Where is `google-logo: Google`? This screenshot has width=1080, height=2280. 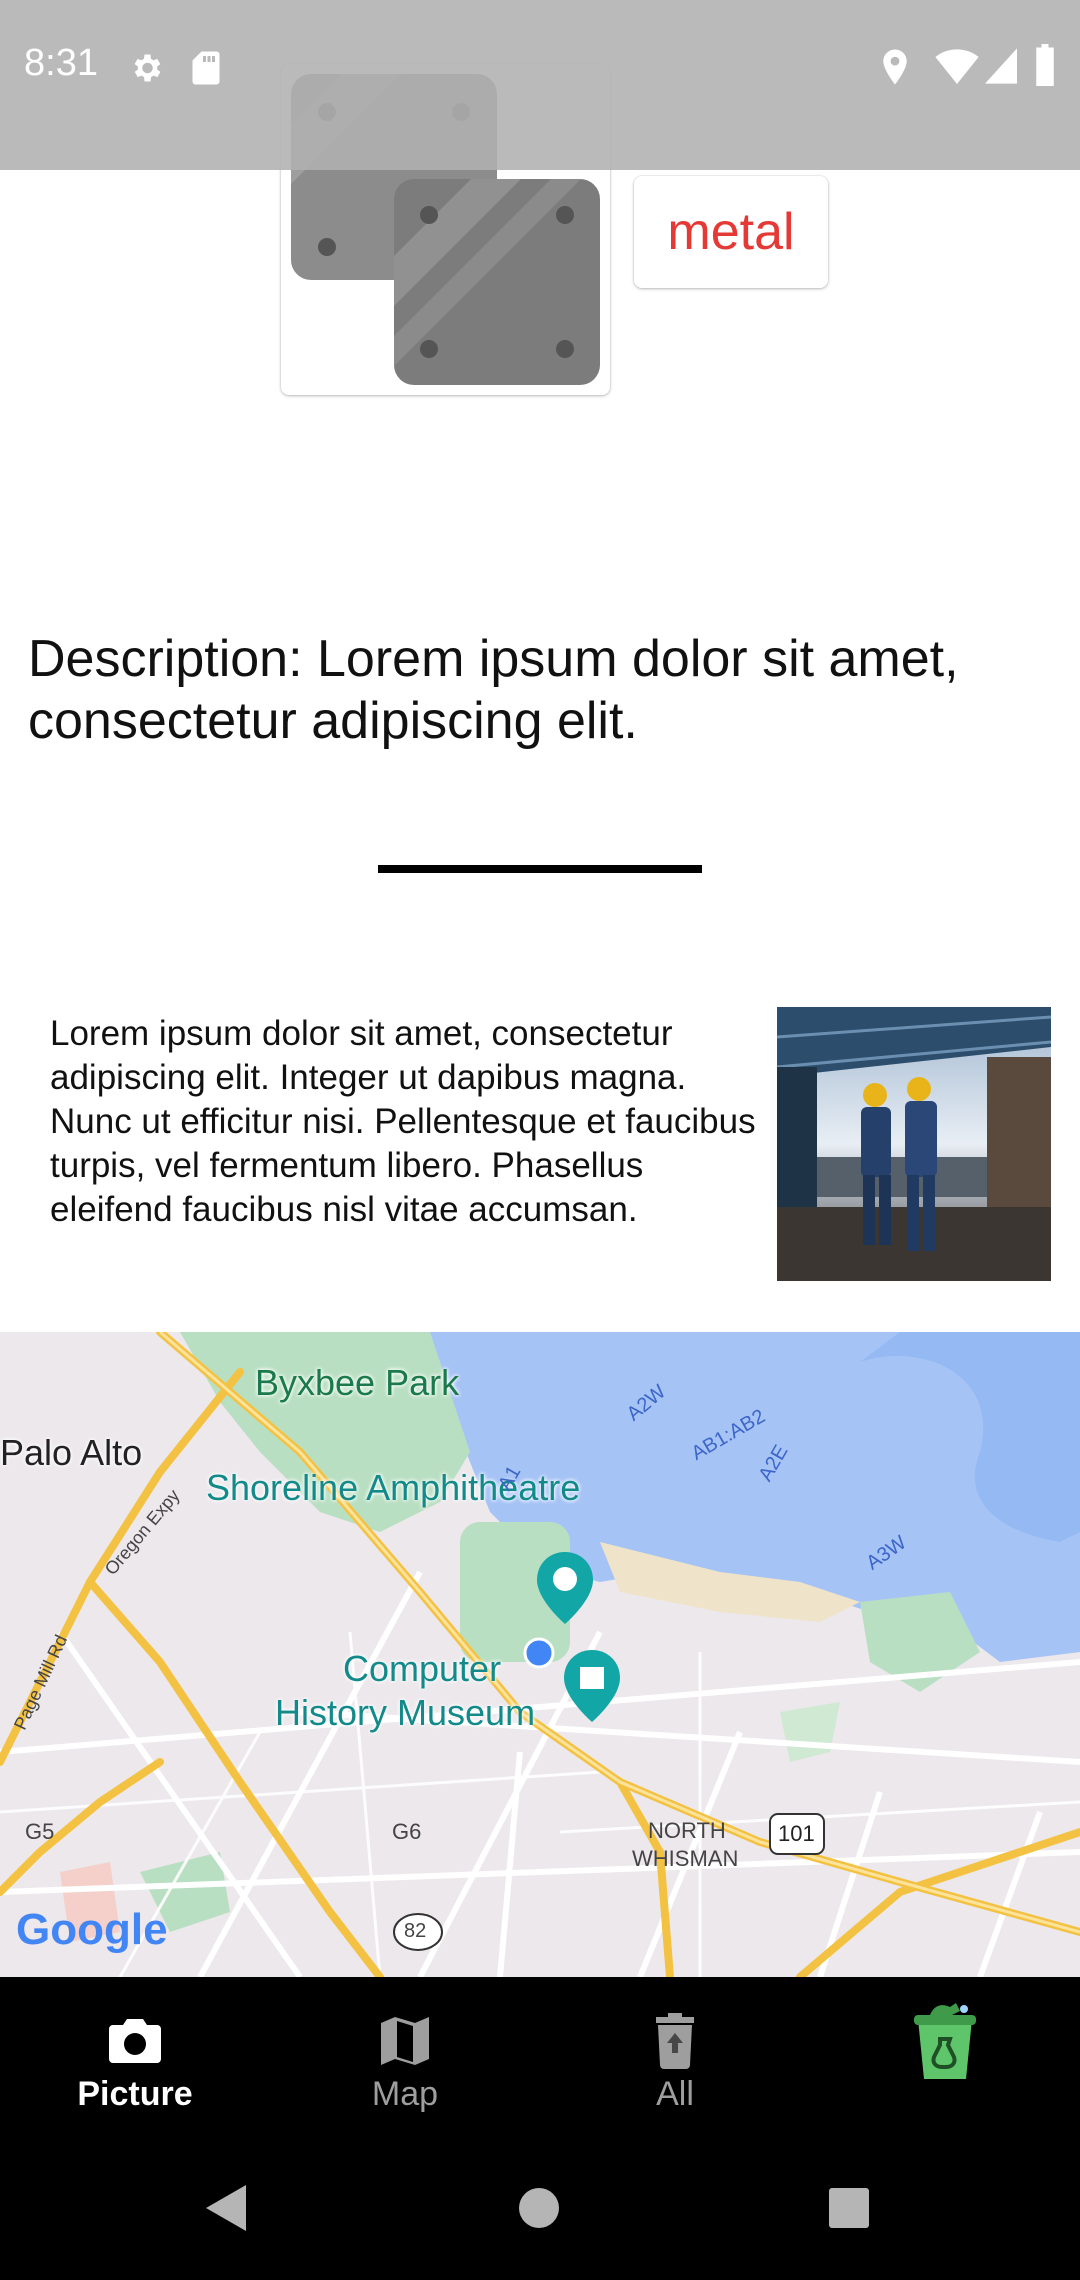
google-logo: Google is located at coordinates (92, 1929).